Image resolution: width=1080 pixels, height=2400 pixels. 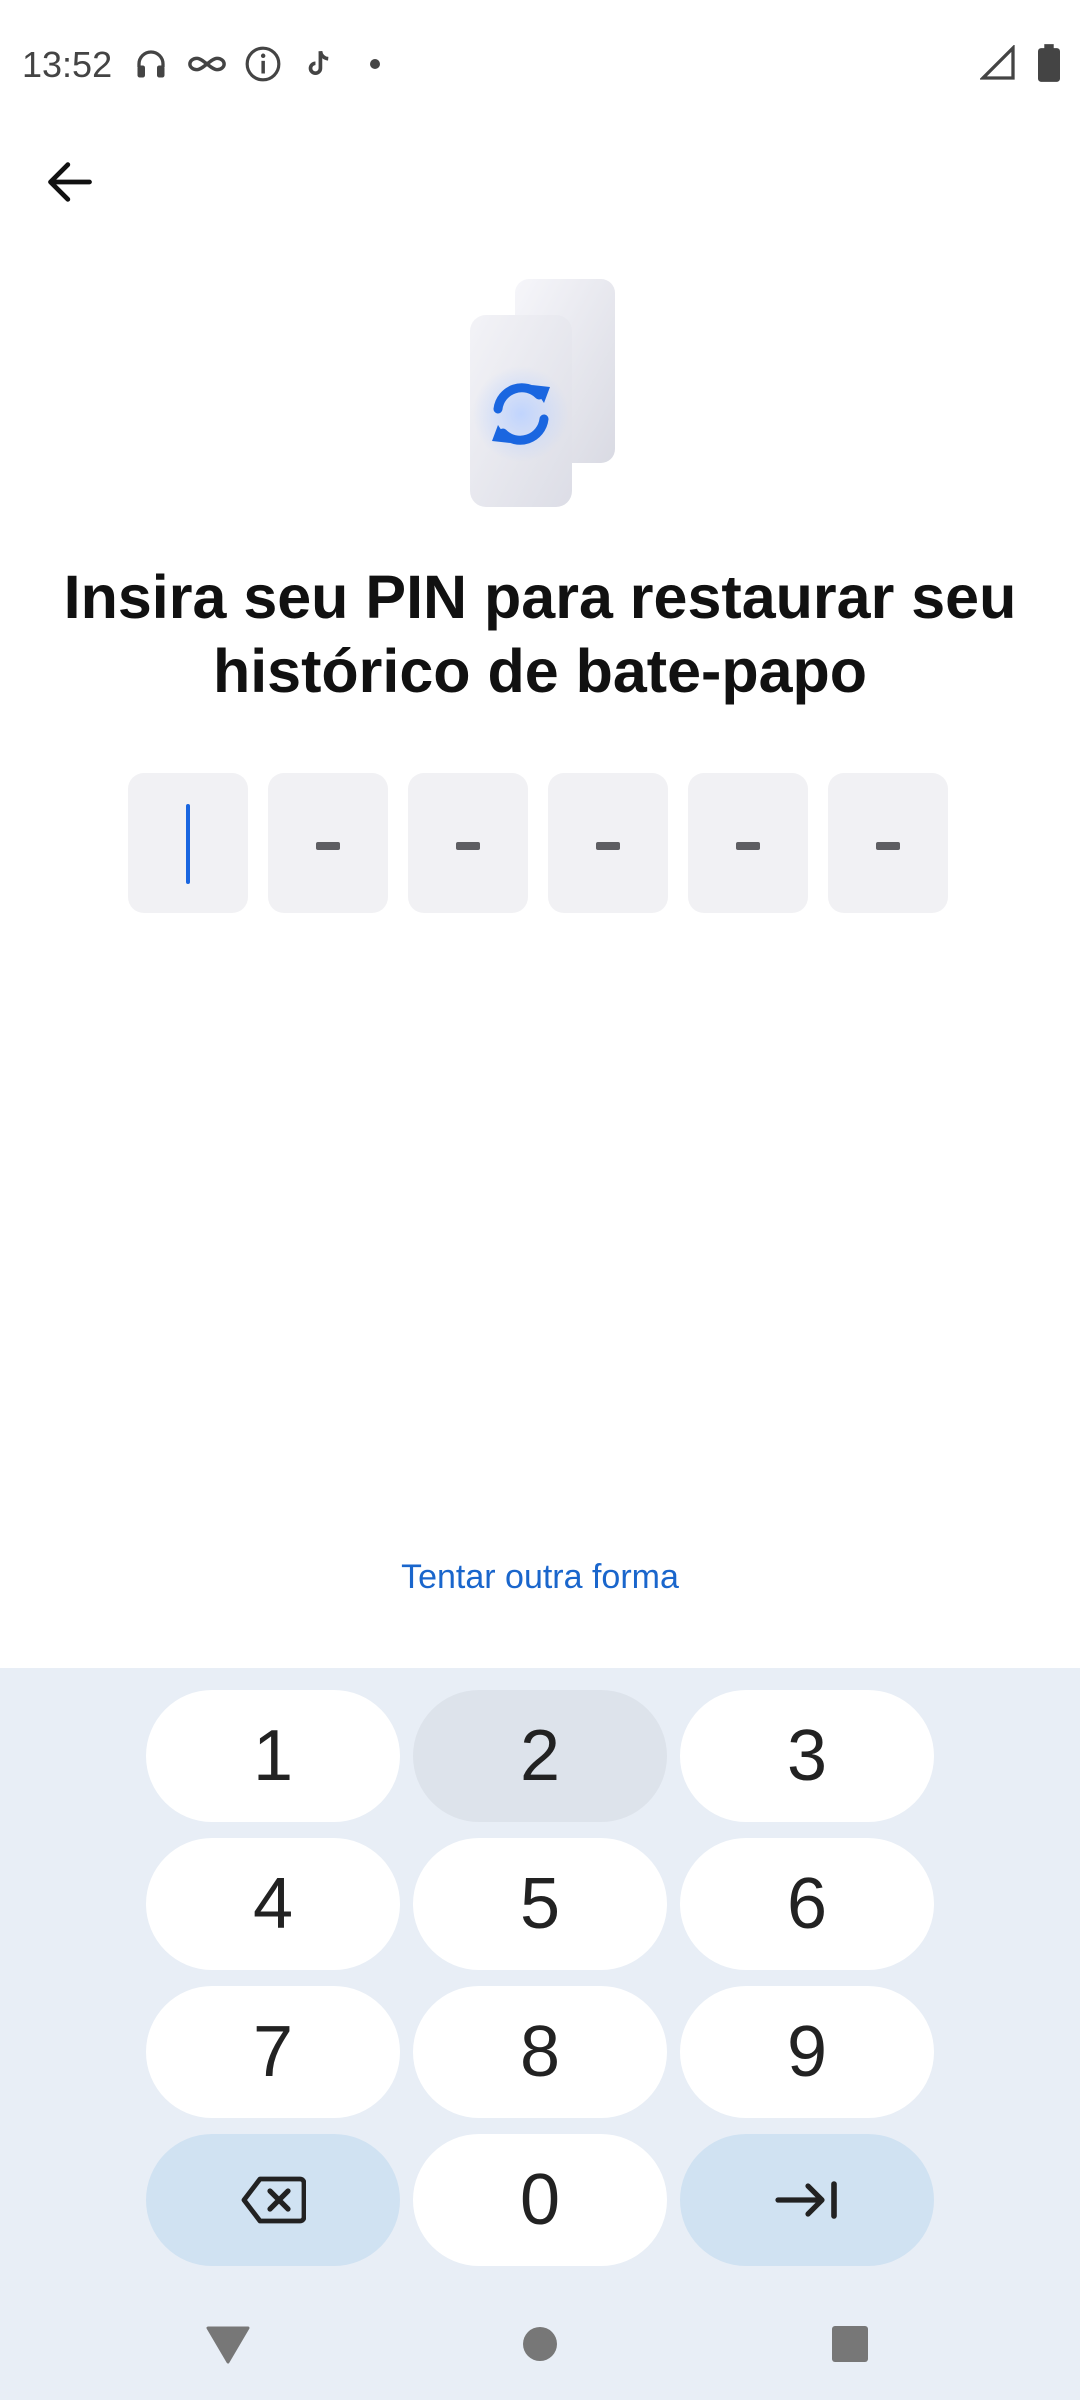 I want to click on tiktok-icon, so click(x=319, y=64).